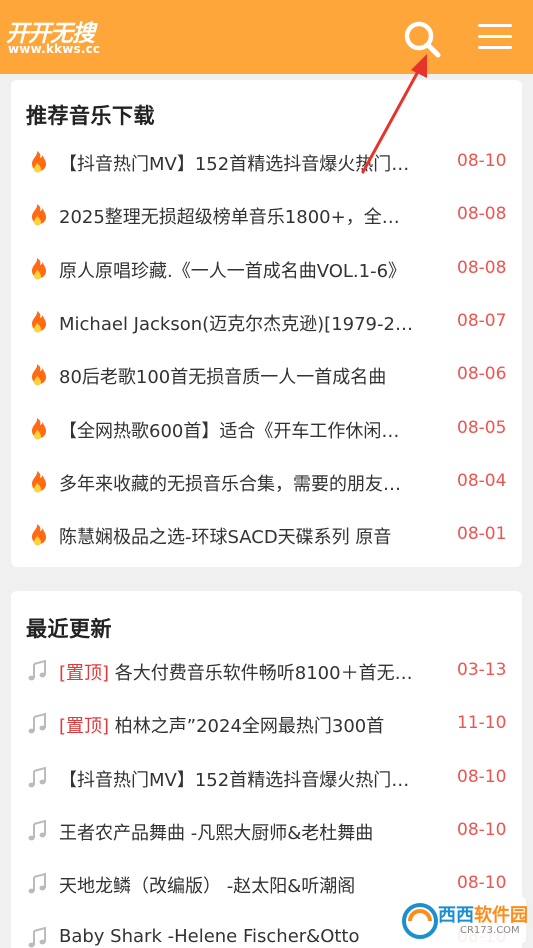 This screenshot has height=948, width=533. Describe the element at coordinates (266, 37) in the screenshot. I see `top-bar: 开开无搜 www.kkws.cc` at that location.